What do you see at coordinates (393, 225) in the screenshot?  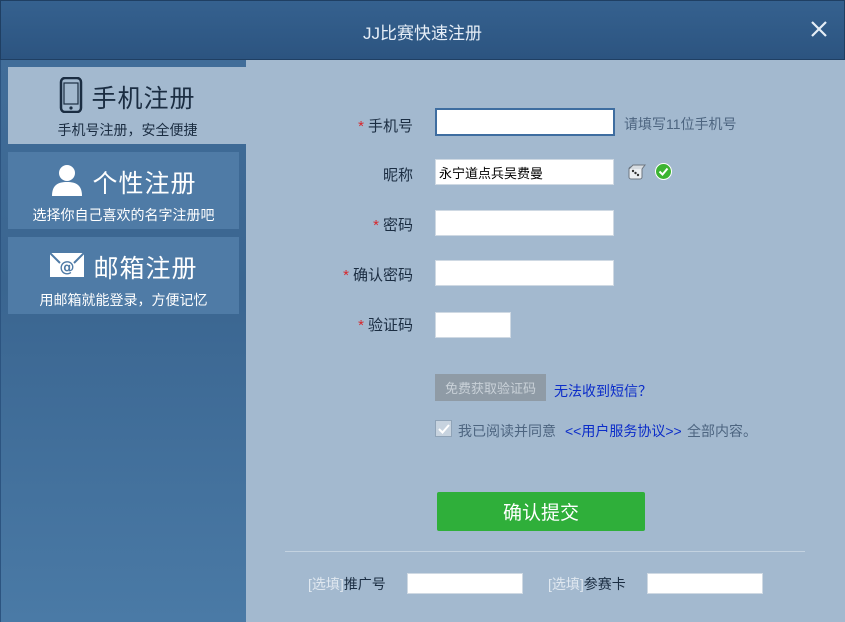 I see `password-label: * 密码` at bounding box center [393, 225].